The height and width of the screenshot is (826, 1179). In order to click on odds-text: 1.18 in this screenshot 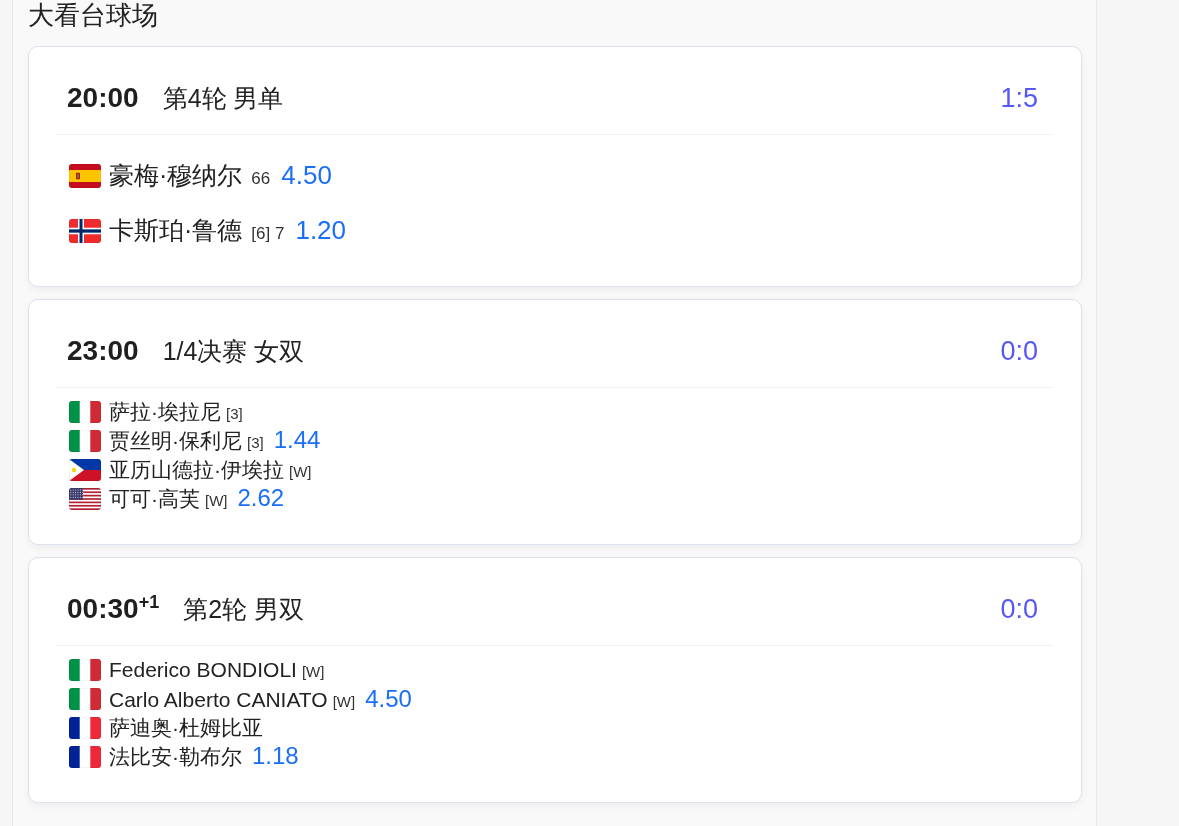, I will do `click(275, 756)`.